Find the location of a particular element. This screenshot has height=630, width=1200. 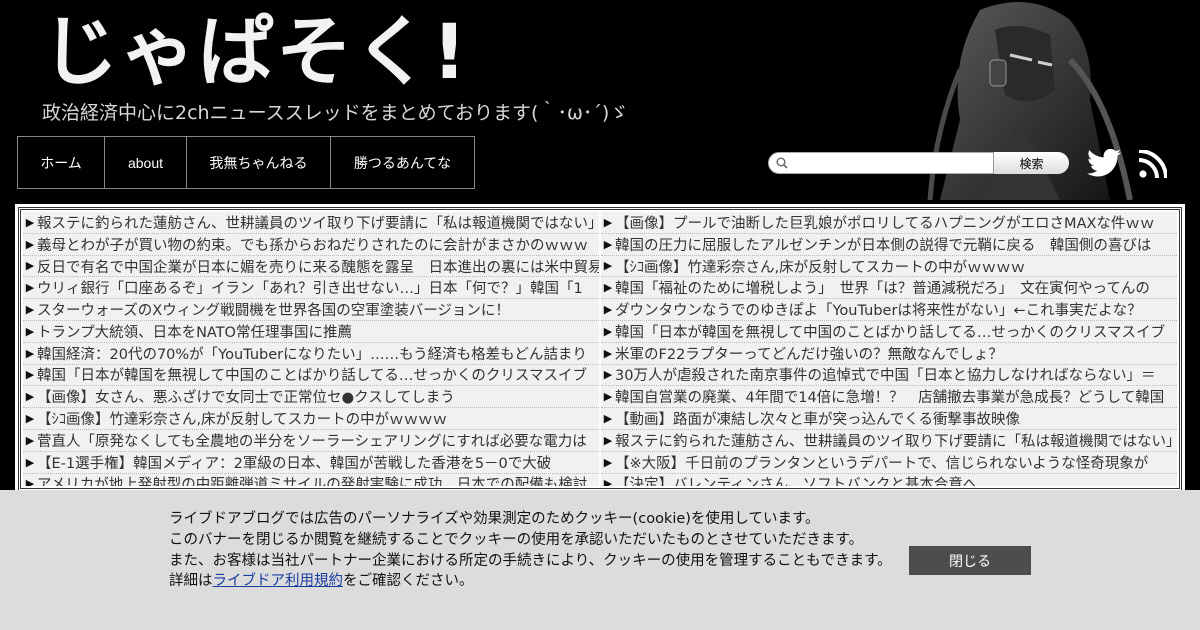

list-item: ▶ 菅直人「原発なくしても全農地の半分をソーラーシェアリングにすれば必要な電力は is located at coordinates (311, 440).